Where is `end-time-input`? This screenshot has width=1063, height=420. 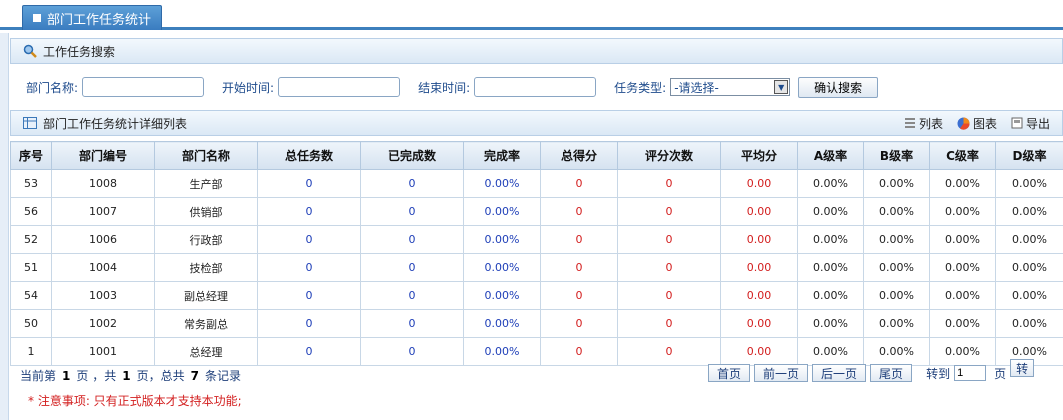 end-time-input is located at coordinates (535, 87).